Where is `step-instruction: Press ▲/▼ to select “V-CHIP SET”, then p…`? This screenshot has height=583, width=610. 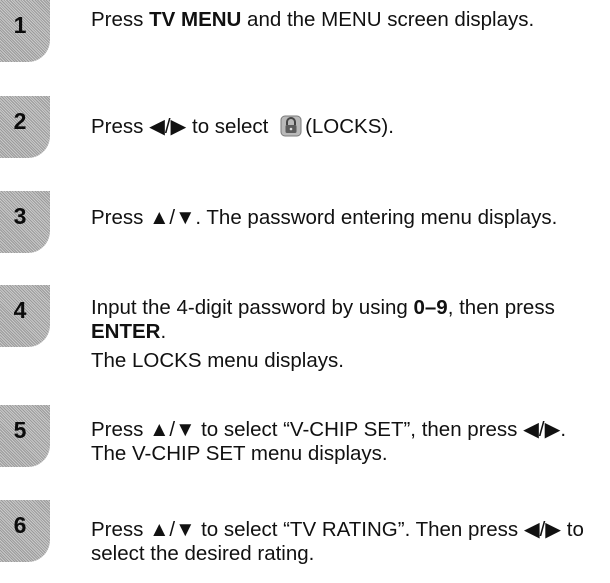
step-instruction: Press ▲/▼ to select “V-CHIP SET”, then p… is located at coordinates (343, 442).